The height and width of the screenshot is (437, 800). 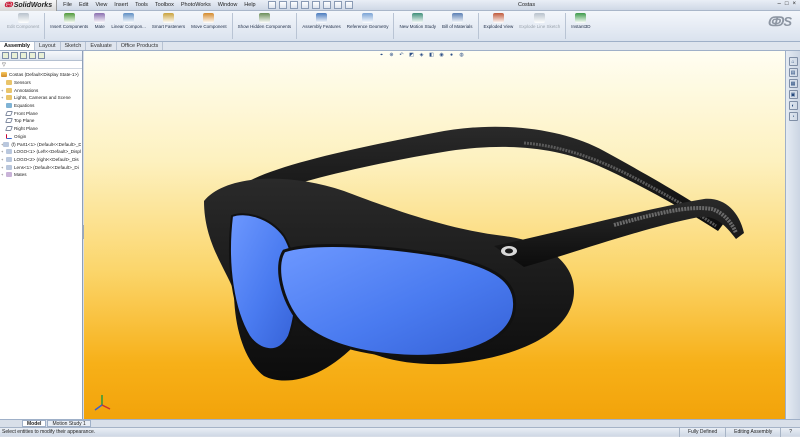 What do you see at coordinates (83, 5) in the screenshot?
I see `menu-edit: Edit` at bounding box center [83, 5].